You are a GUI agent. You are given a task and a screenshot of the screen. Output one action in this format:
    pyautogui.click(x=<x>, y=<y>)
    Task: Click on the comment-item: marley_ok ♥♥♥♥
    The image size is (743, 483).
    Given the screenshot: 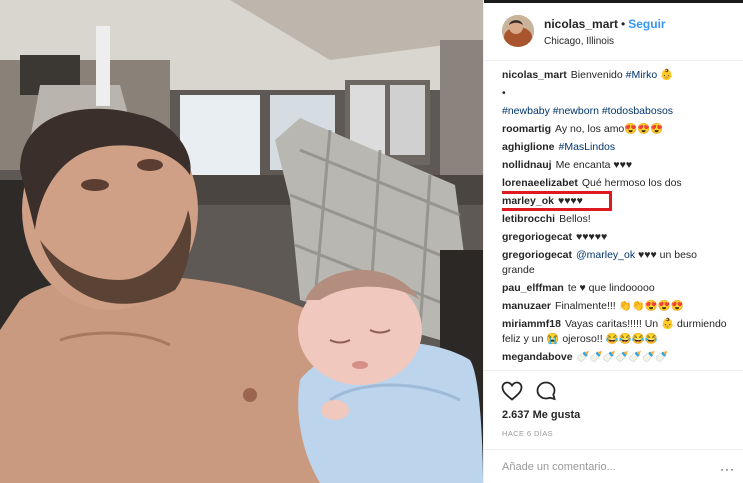 What is the action you would take?
    pyautogui.click(x=616, y=201)
    